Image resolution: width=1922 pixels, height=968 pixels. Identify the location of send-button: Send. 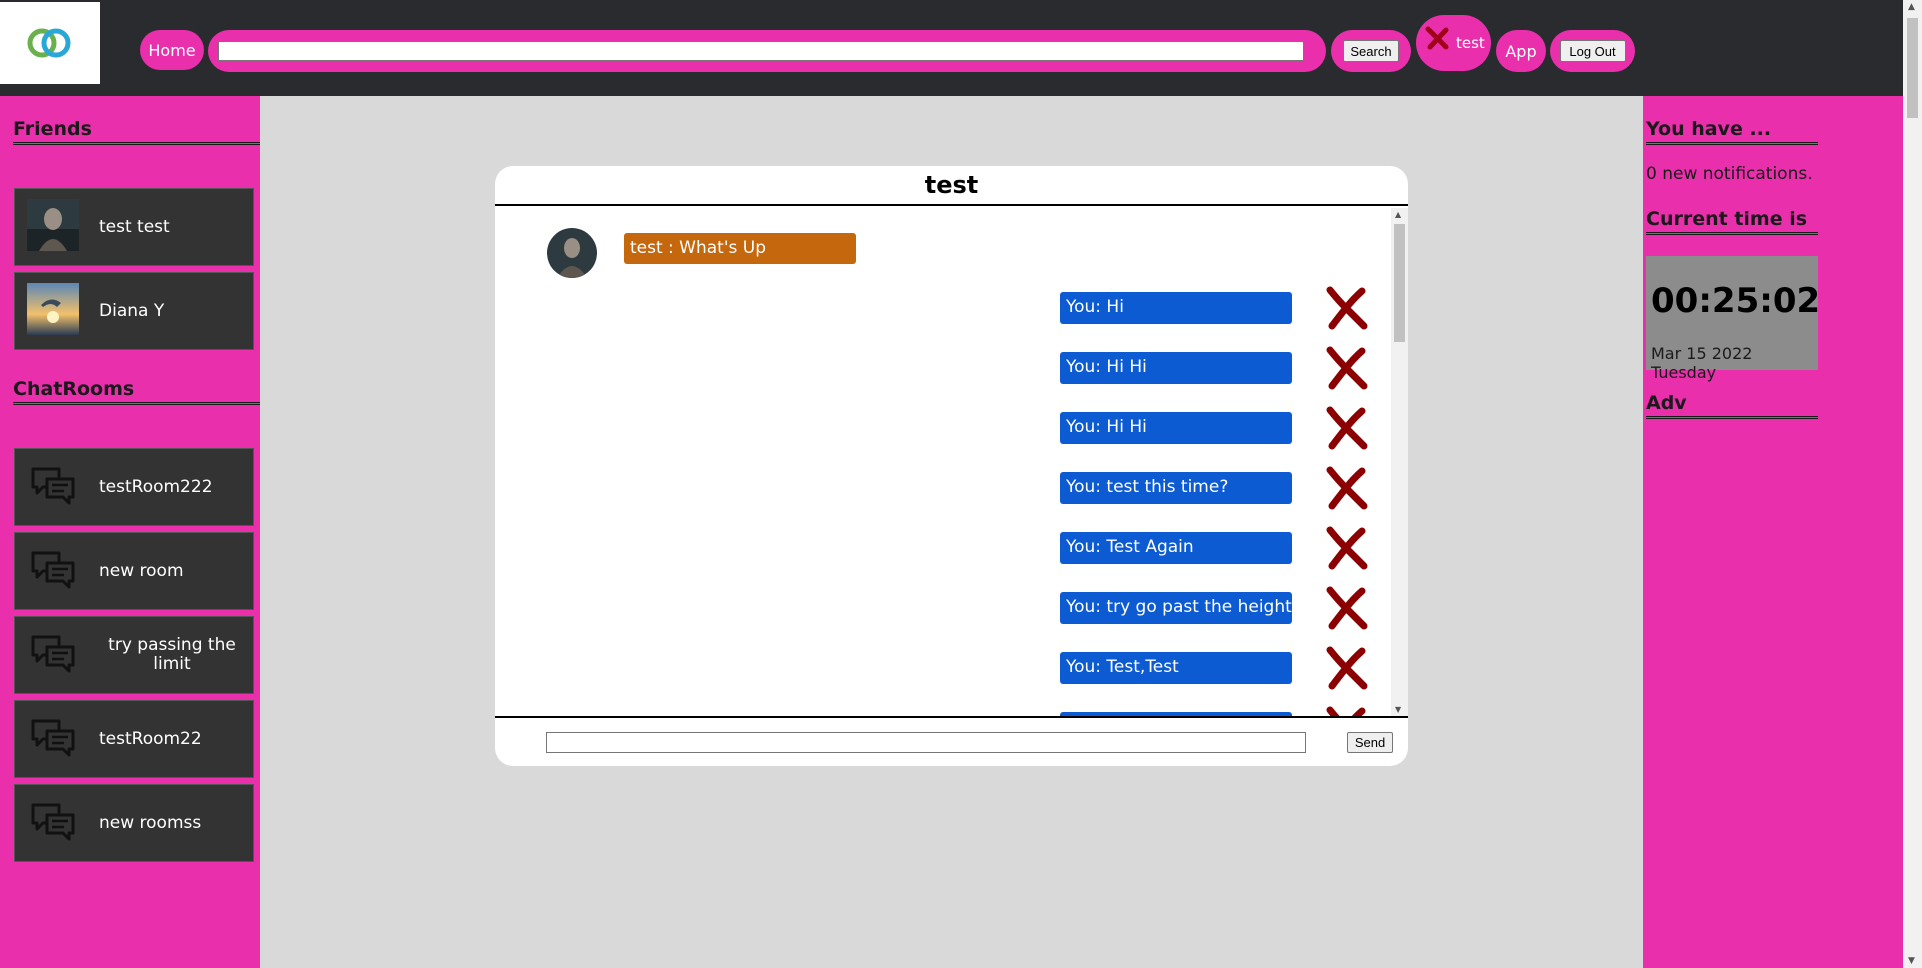
(1370, 742).